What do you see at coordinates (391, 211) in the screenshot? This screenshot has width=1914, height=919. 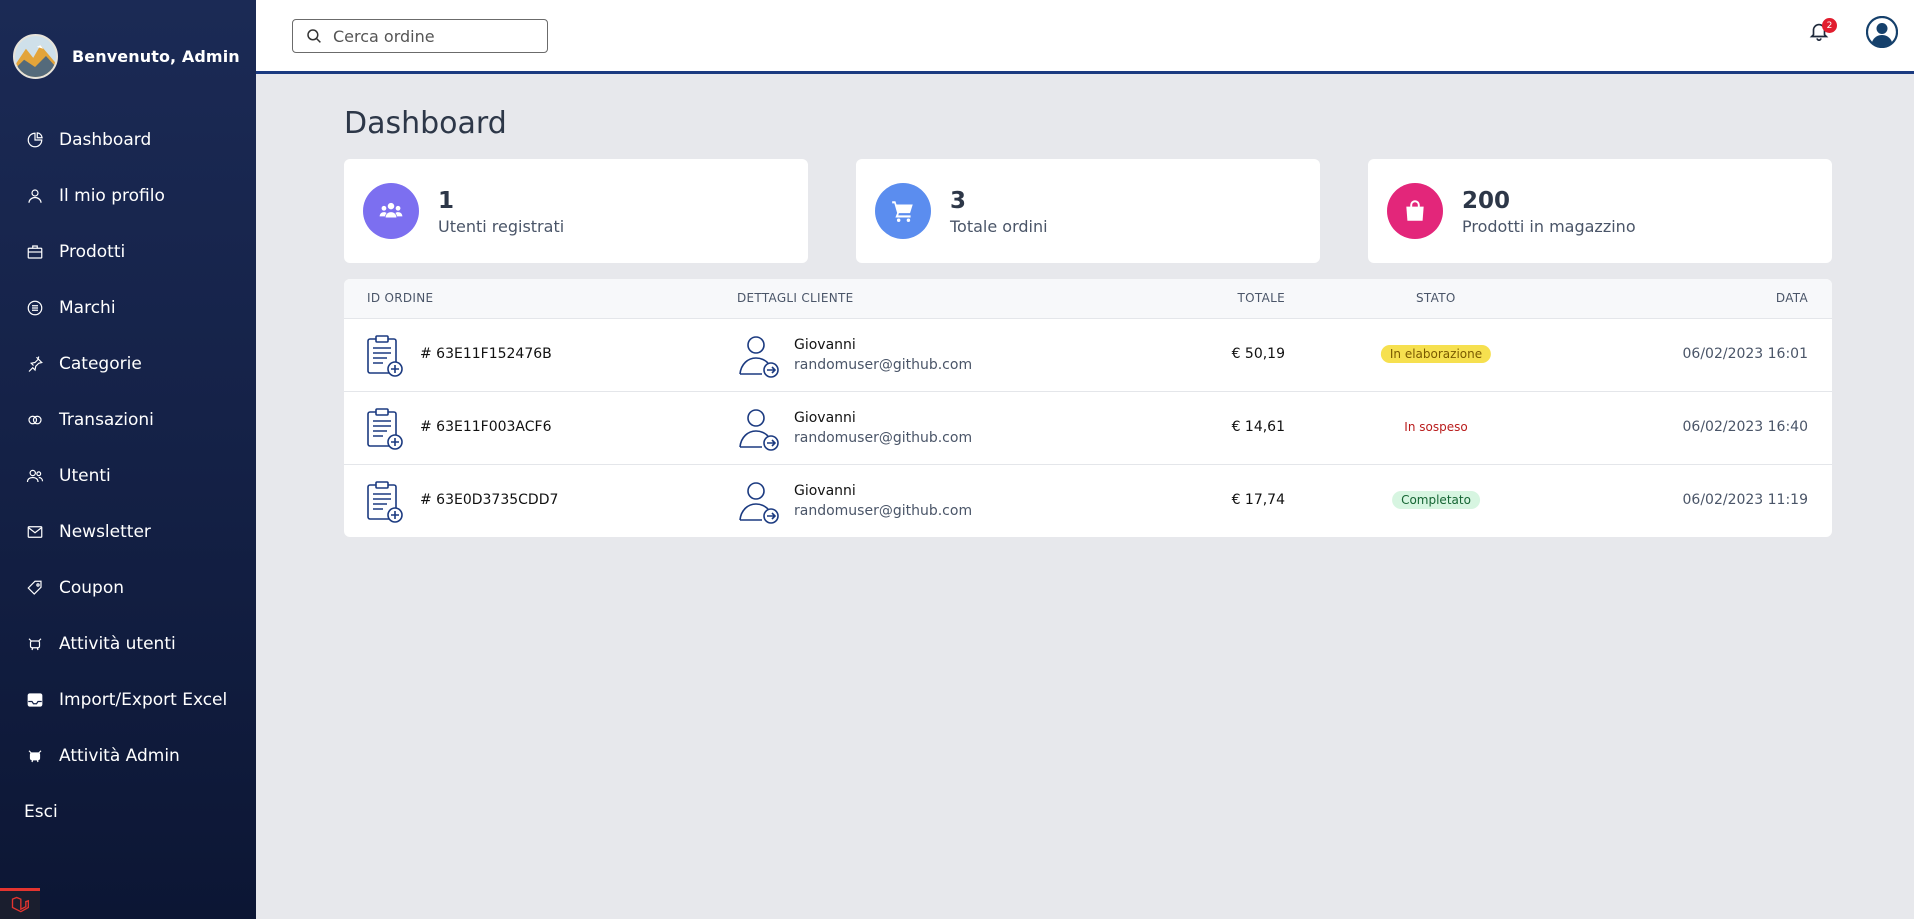 I see `users-group-icon` at bounding box center [391, 211].